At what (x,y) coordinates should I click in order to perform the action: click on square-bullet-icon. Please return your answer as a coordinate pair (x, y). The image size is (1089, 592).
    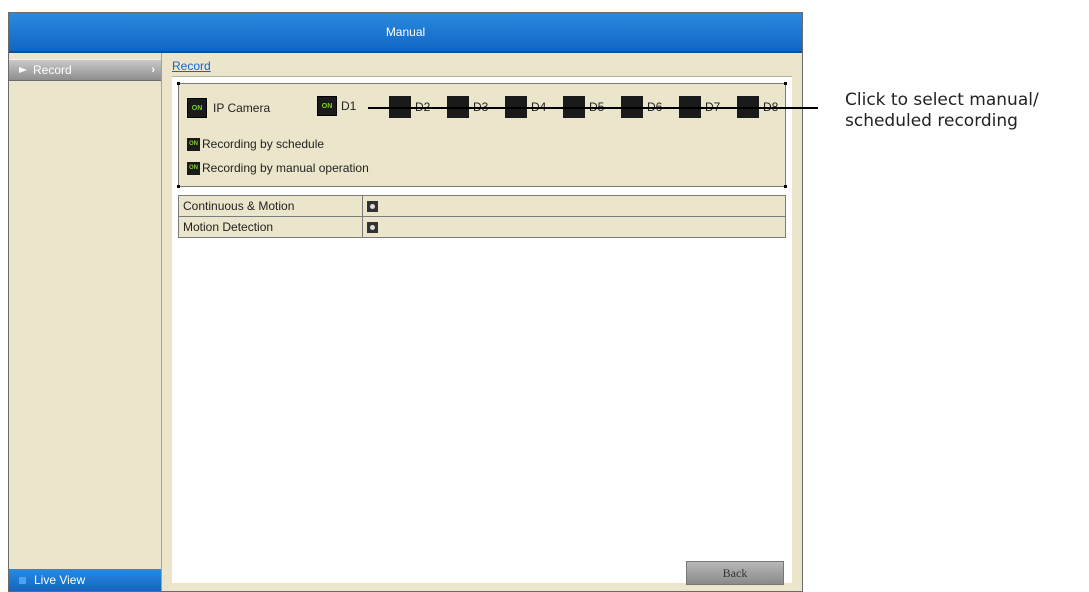
    Looking at the image, I should click on (22, 580).